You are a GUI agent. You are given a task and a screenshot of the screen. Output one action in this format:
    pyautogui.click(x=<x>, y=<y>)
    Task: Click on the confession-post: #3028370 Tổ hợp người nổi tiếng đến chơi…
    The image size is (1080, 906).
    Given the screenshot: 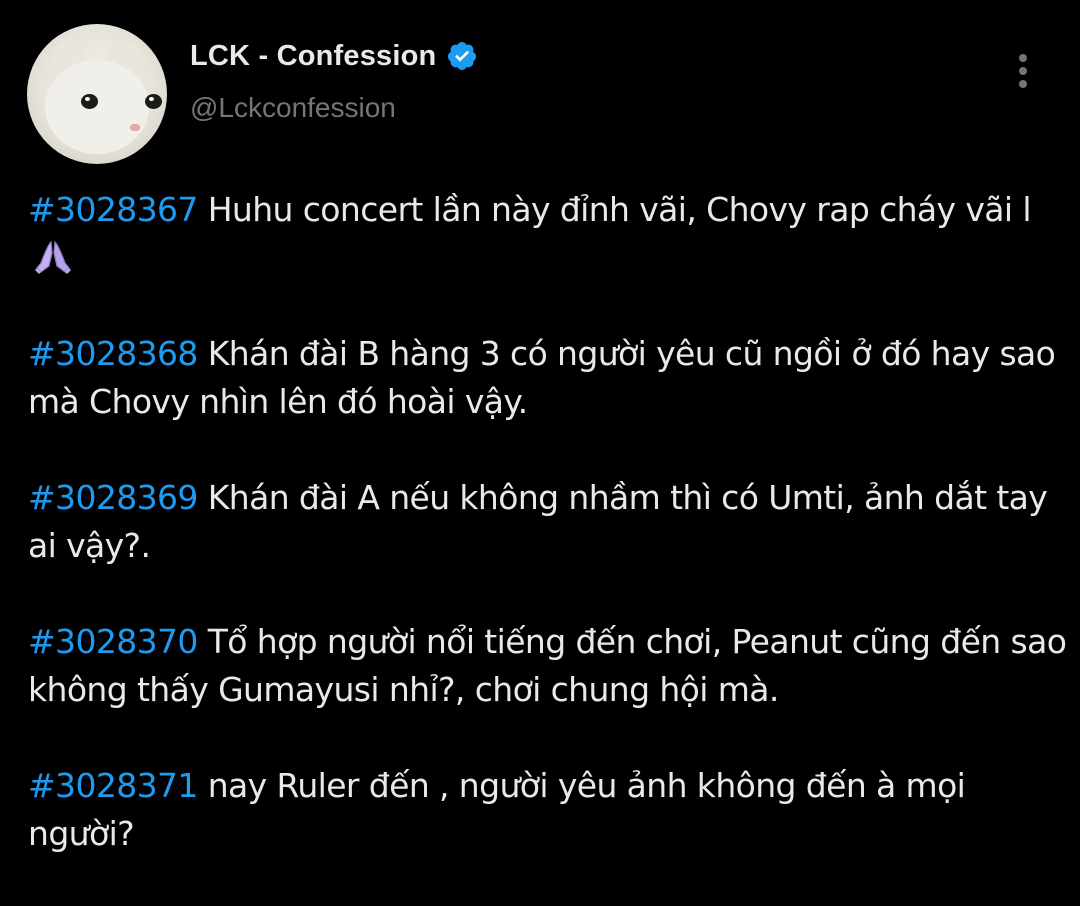 What is the action you would take?
    pyautogui.click(x=548, y=666)
    